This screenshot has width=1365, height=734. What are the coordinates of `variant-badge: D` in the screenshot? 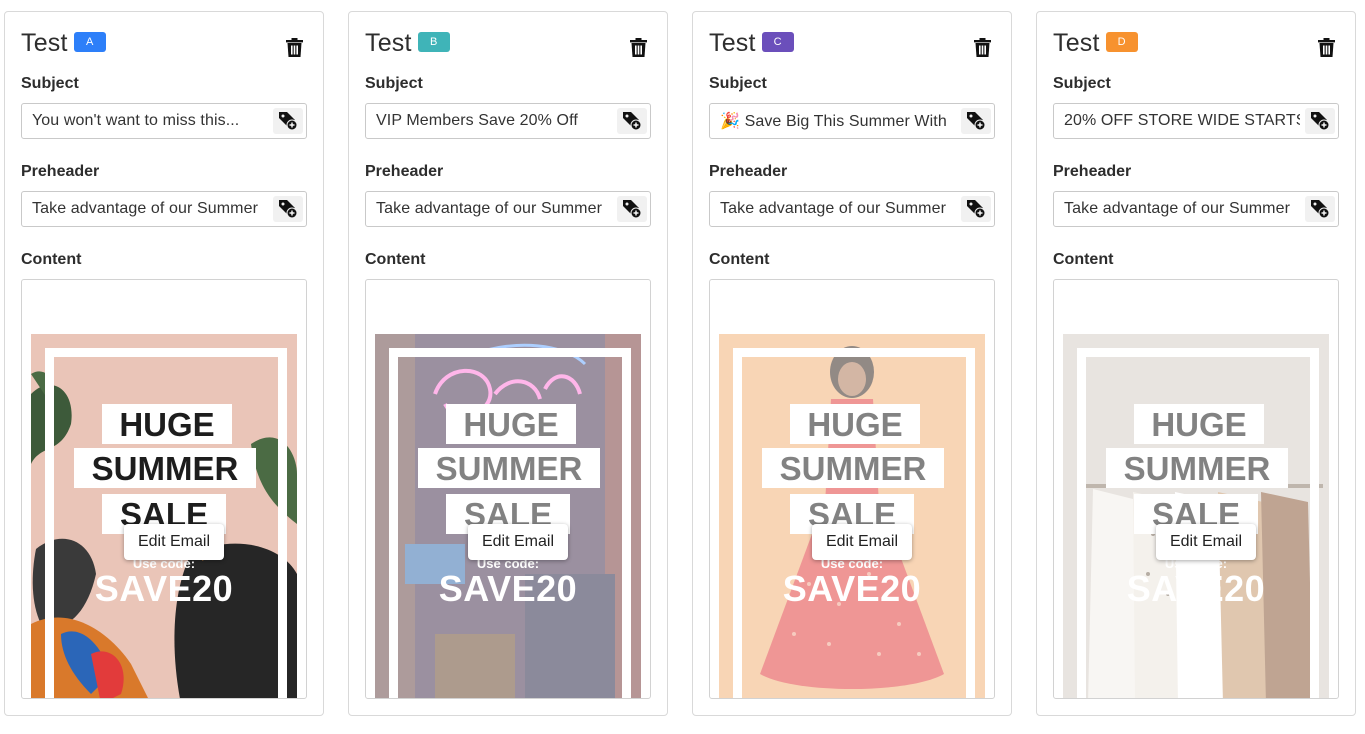 It's located at (1121, 42).